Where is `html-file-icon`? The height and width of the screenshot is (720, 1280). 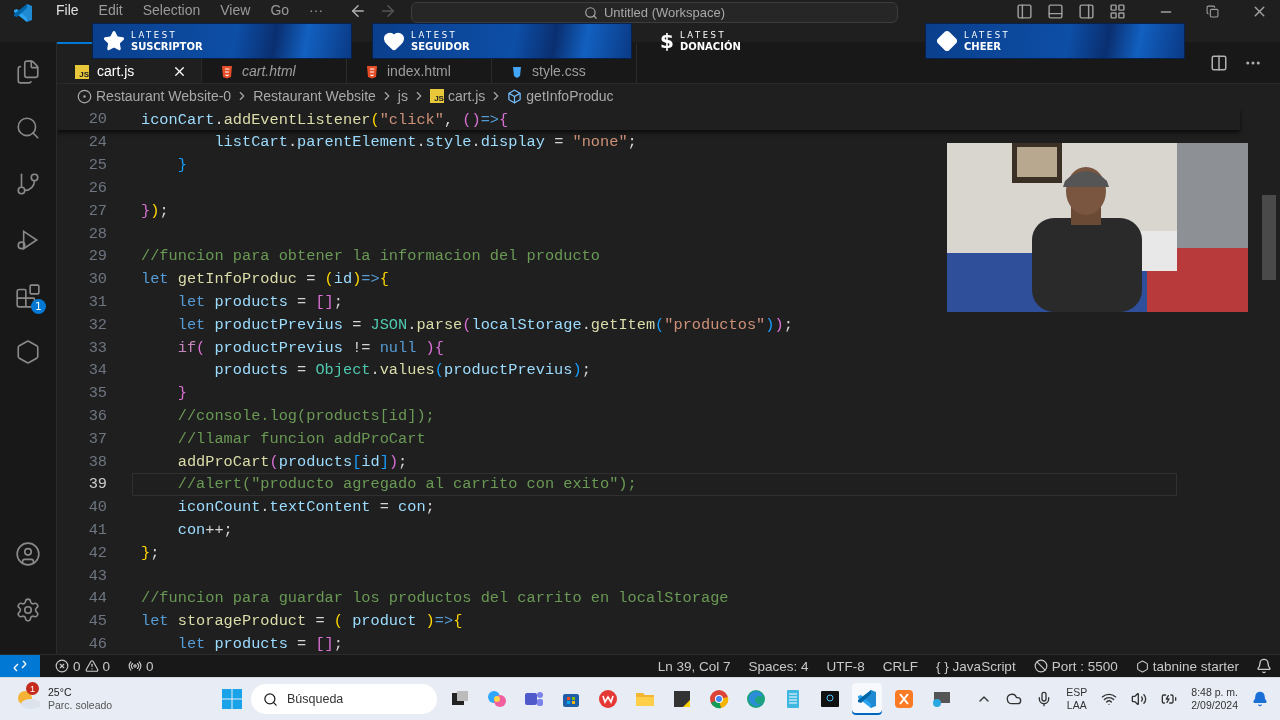 html-file-icon is located at coordinates (227, 72).